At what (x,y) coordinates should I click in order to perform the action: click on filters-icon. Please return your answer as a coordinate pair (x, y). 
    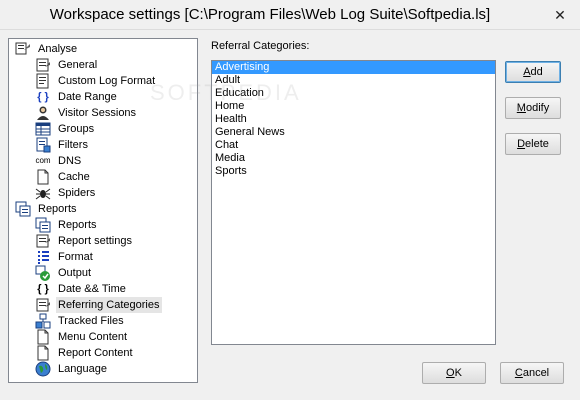
    Looking at the image, I should click on (43, 145).